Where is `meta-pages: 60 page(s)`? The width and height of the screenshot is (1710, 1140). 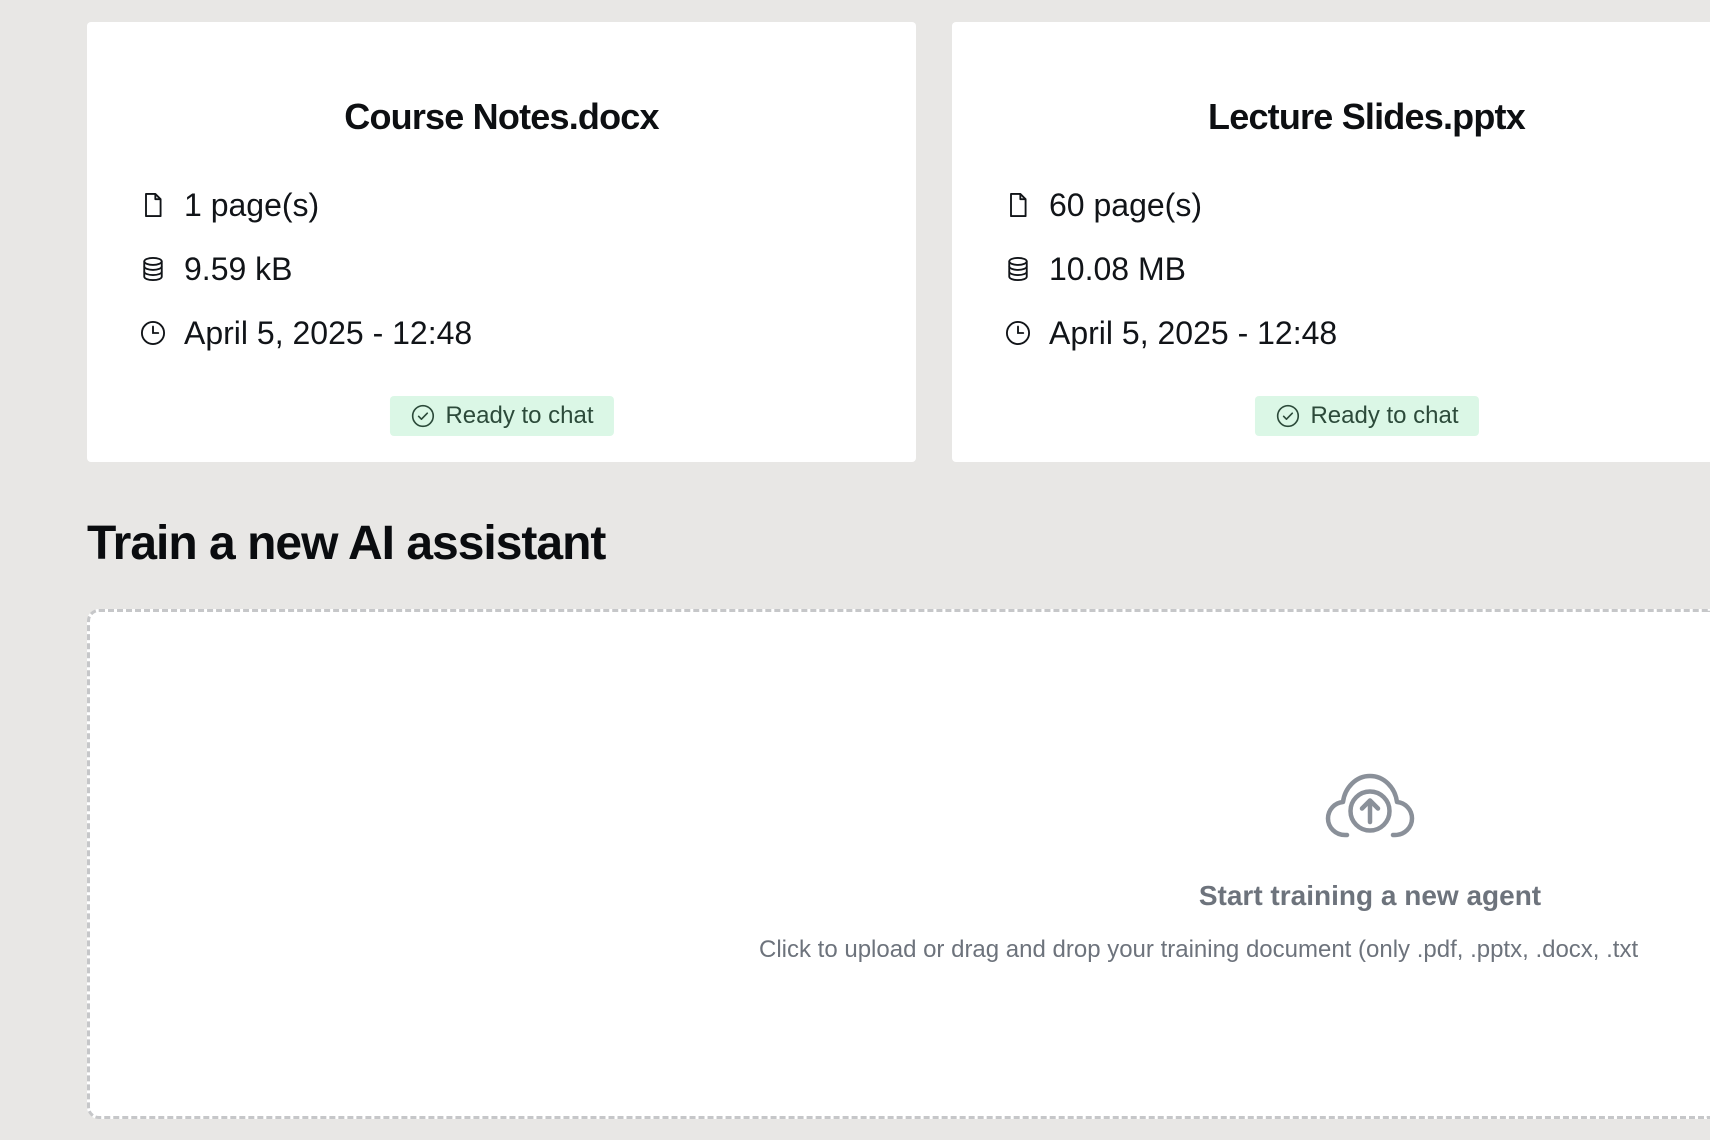 meta-pages: 60 page(s) is located at coordinates (1170, 205).